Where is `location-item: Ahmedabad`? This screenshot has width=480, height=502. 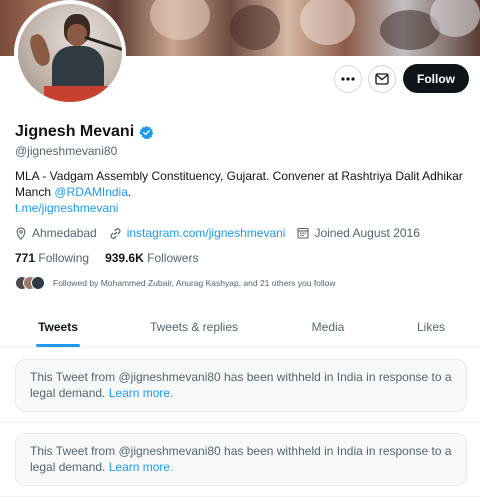
location-item: Ahmedabad is located at coordinates (56, 233).